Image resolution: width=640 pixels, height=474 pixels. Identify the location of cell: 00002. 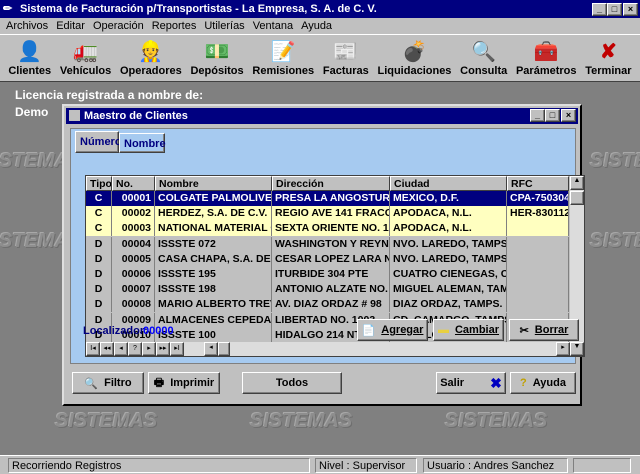
(133, 214).